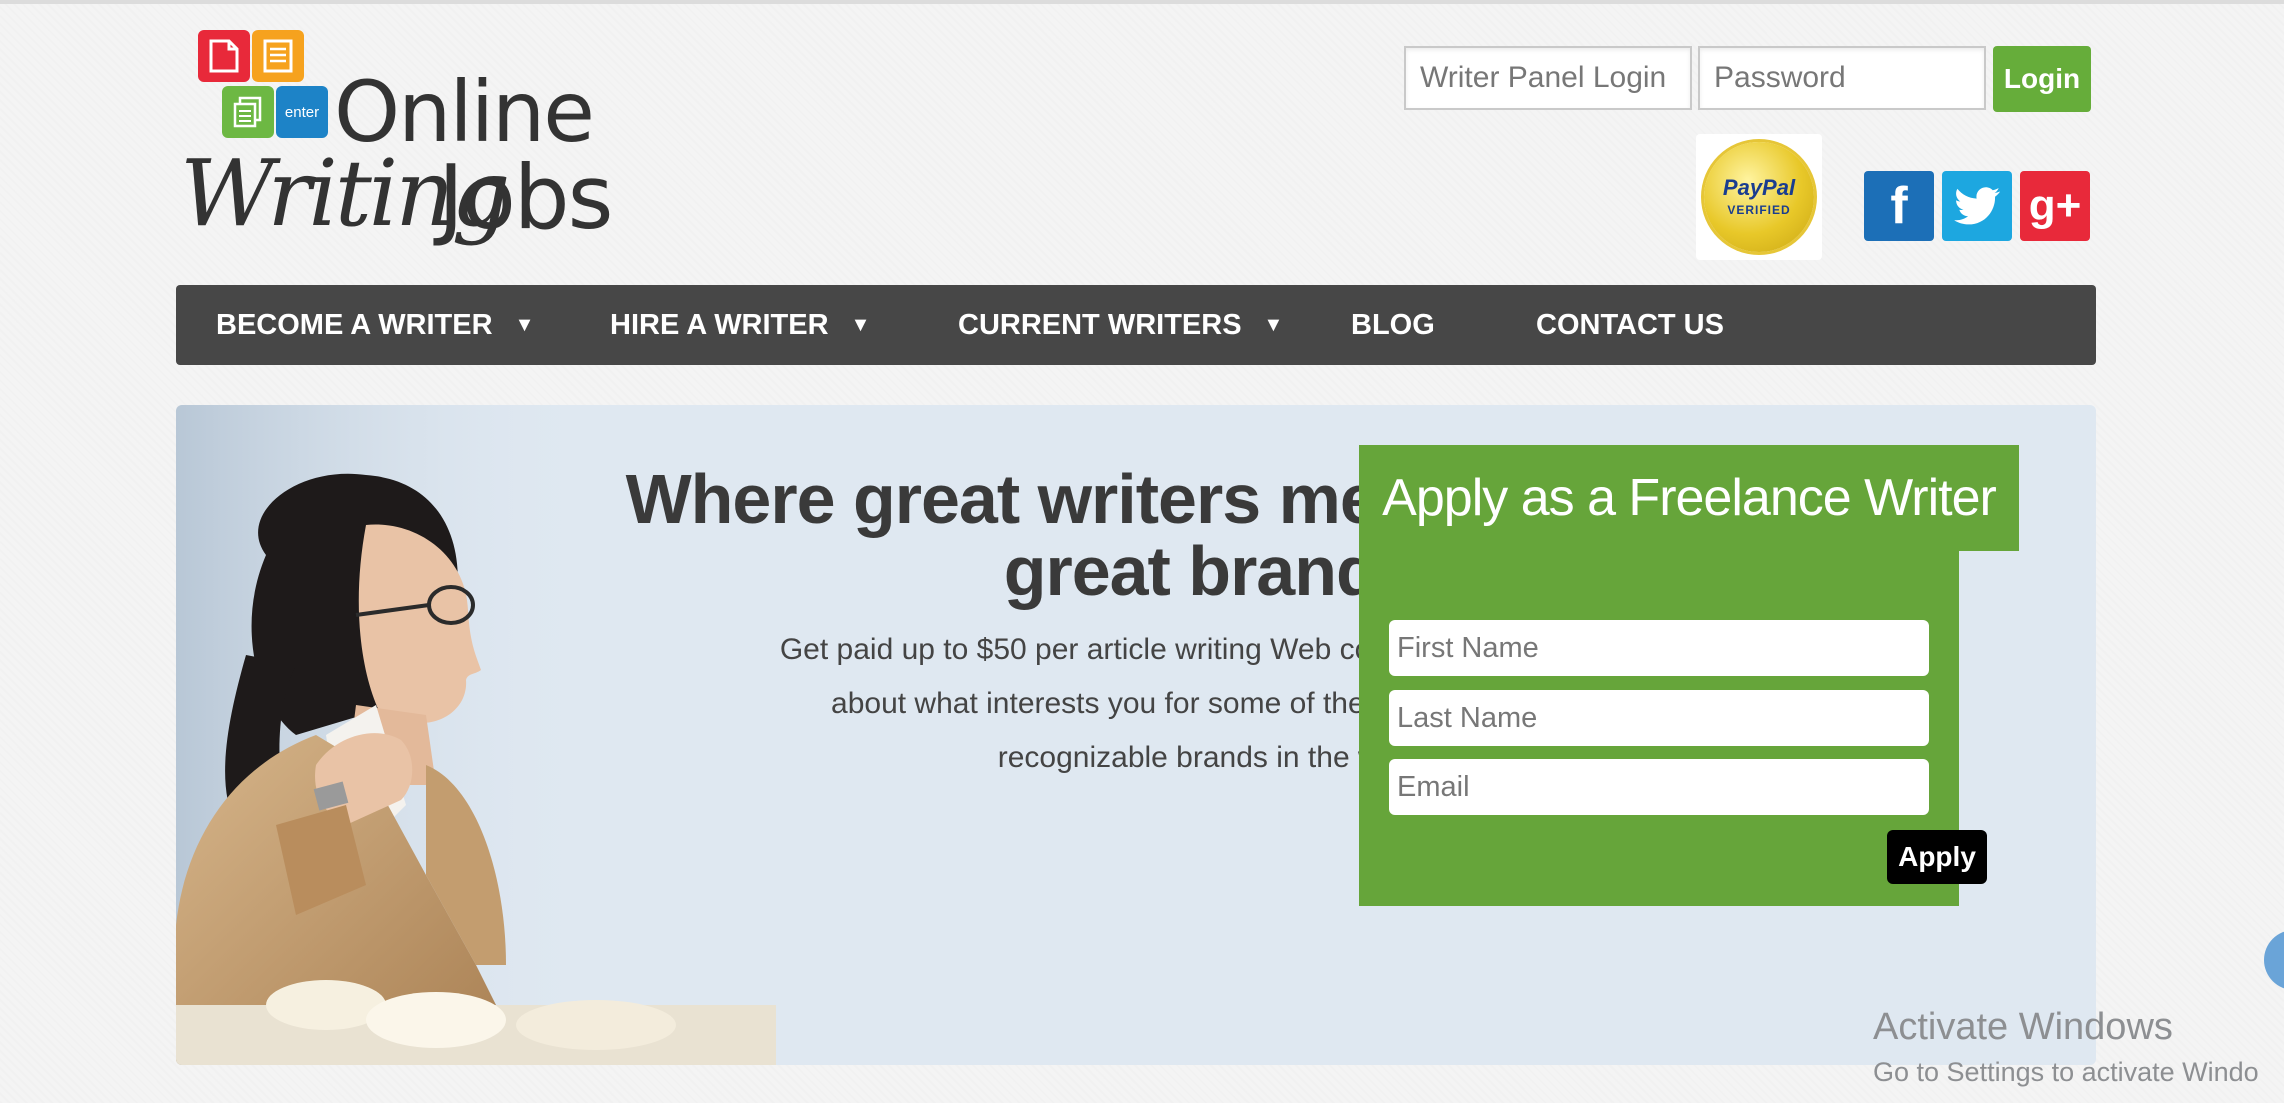 The height and width of the screenshot is (1103, 2284). I want to click on nav-label: BLOG, so click(1393, 324).